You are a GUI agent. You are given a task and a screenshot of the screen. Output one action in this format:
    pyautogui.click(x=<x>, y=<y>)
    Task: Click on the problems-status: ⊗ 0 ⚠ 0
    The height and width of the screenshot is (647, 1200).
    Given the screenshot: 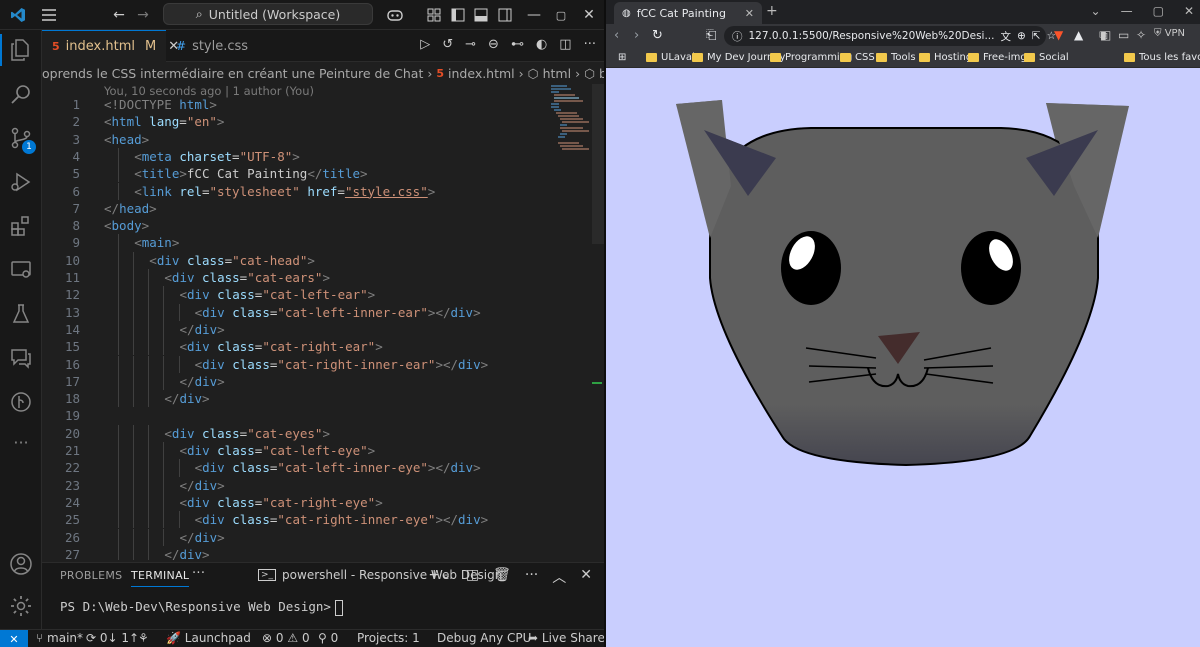 What is the action you would take?
    pyautogui.click(x=286, y=638)
    